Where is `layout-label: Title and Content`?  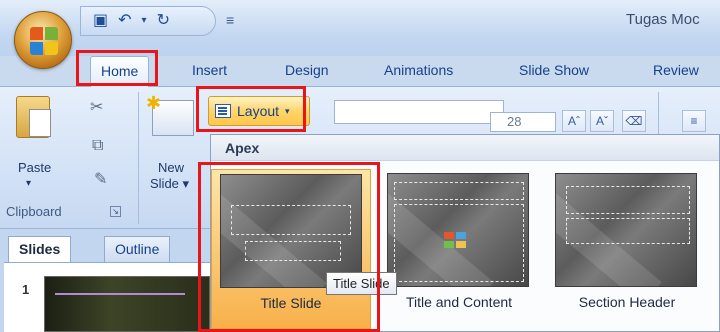 layout-label: Title and Content is located at coordinates (459, 302).